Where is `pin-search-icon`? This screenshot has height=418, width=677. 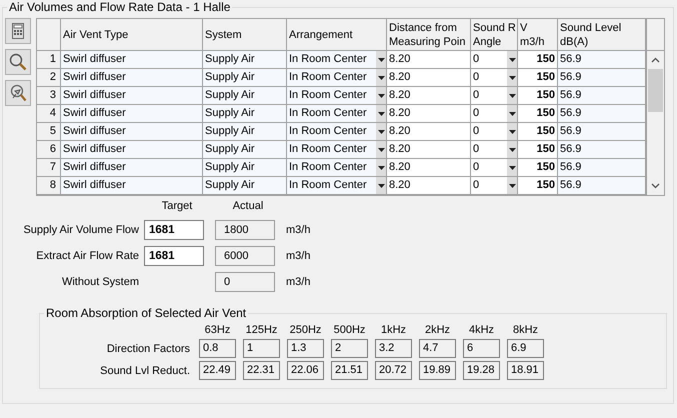 pin-search-icon is located at coordinates (18, 93).